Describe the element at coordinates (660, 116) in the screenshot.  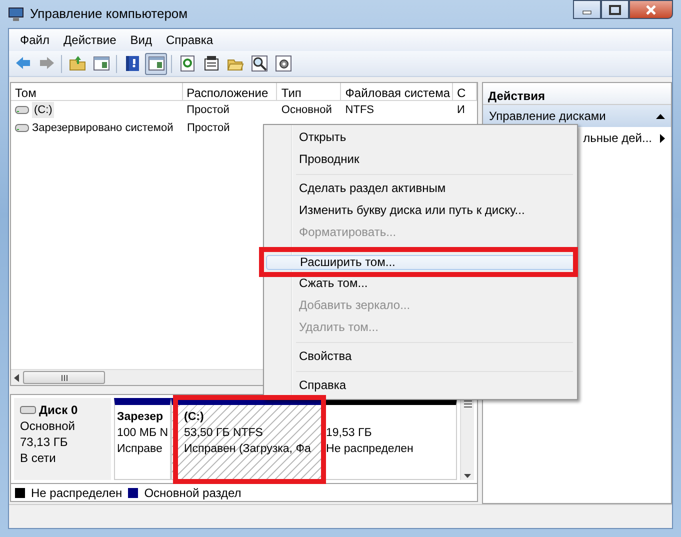
I see `collapse-icon` at that location.